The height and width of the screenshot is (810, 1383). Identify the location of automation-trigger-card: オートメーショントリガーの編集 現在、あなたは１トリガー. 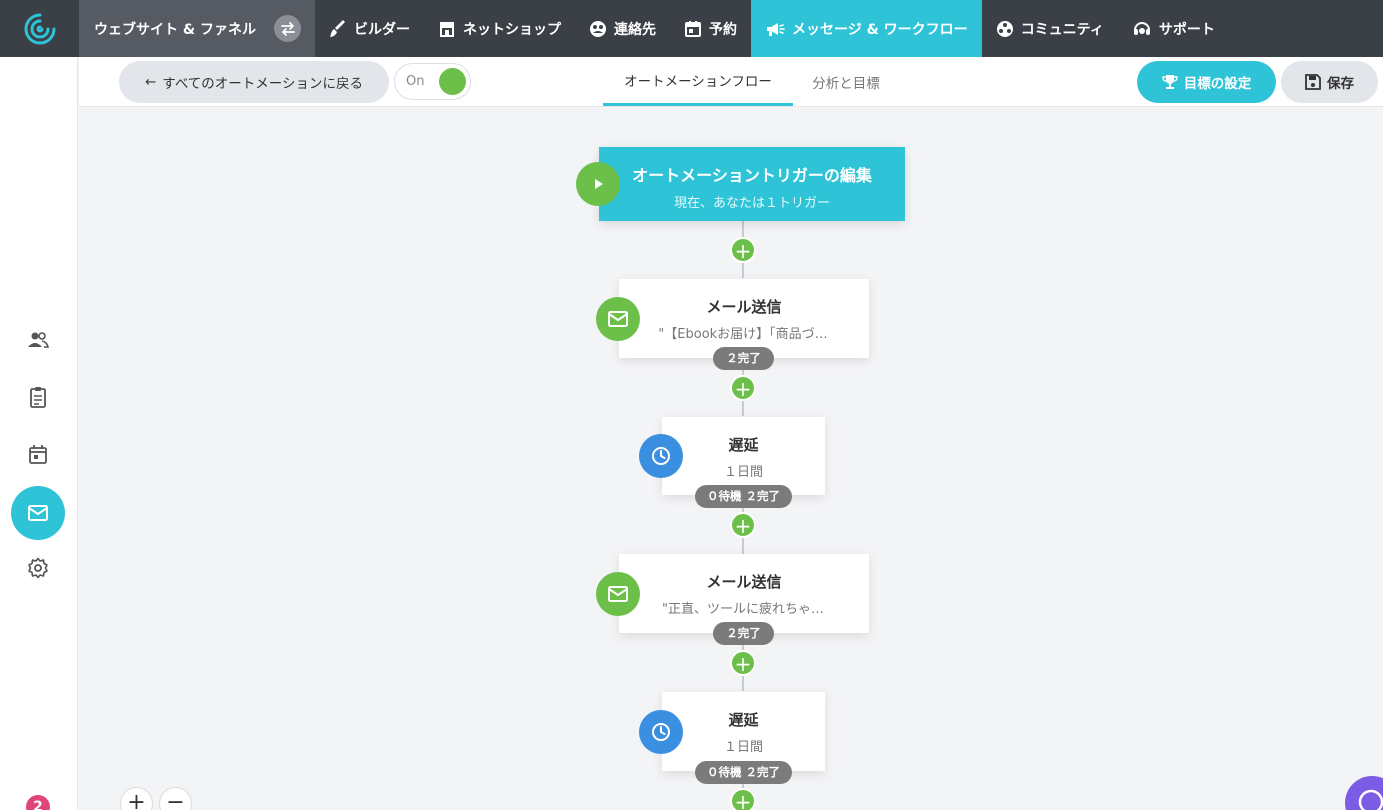
(752, 184).